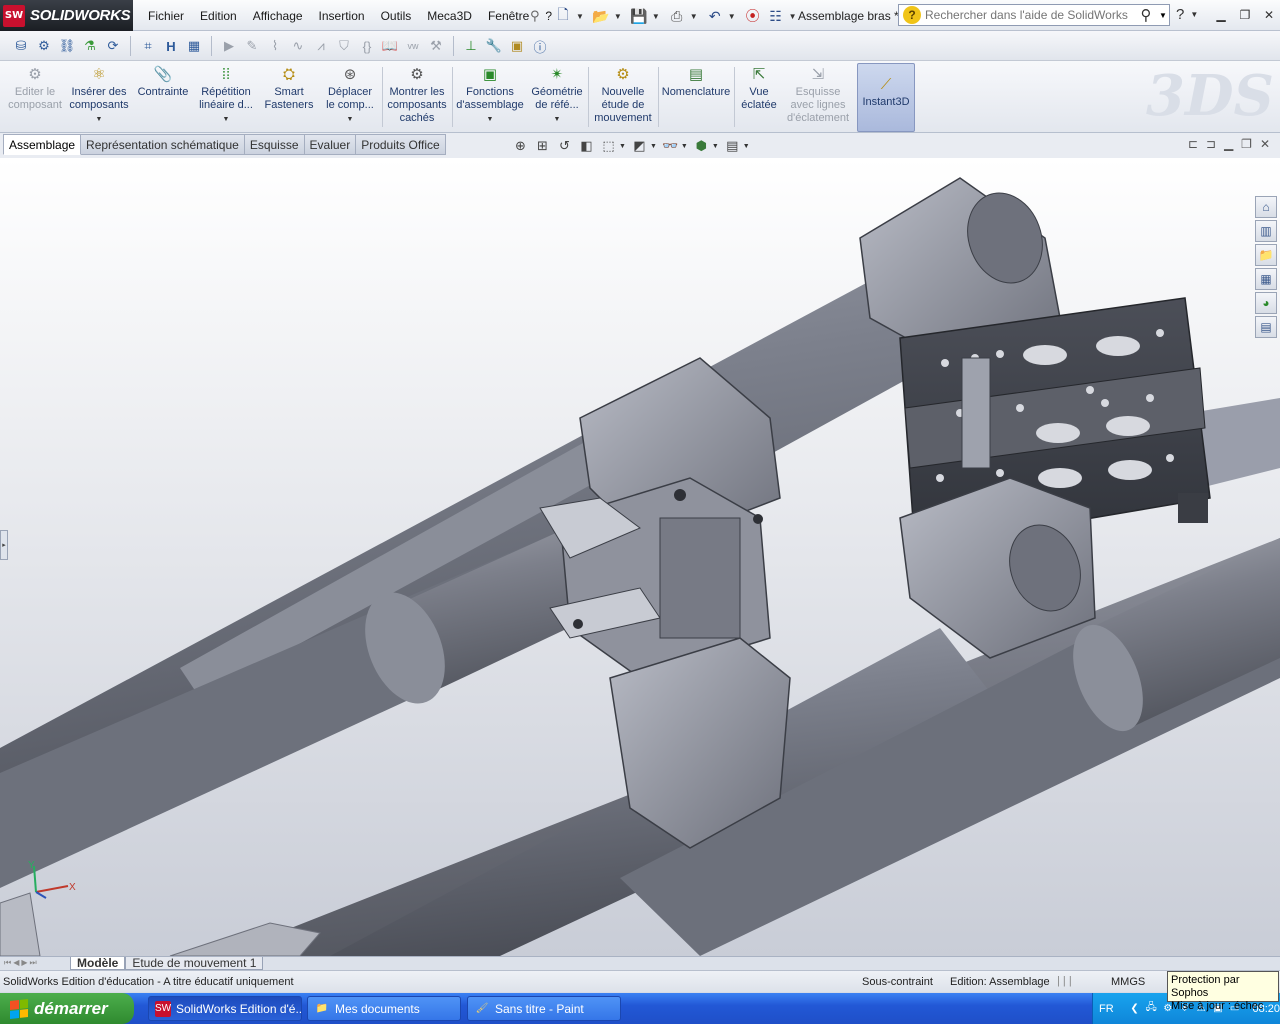  I want to click on menu-meca3d: Meca3D, so click(449, 16).